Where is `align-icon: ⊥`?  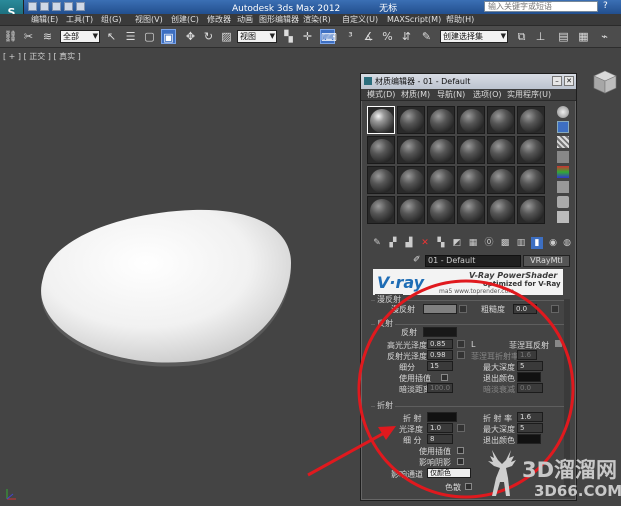 align-icon: ⊥ is located at coordinates (540, 36).